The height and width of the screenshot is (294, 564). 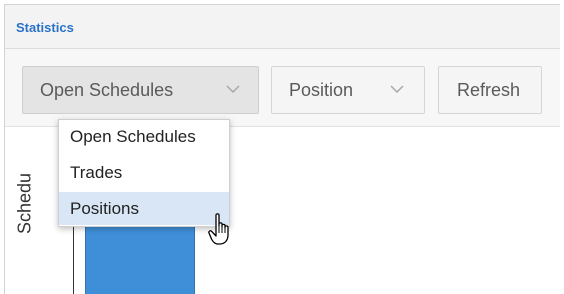 I want to click on view-dropdown-menu: Open Schedules Trades Positions, so click(x=144, y=173).